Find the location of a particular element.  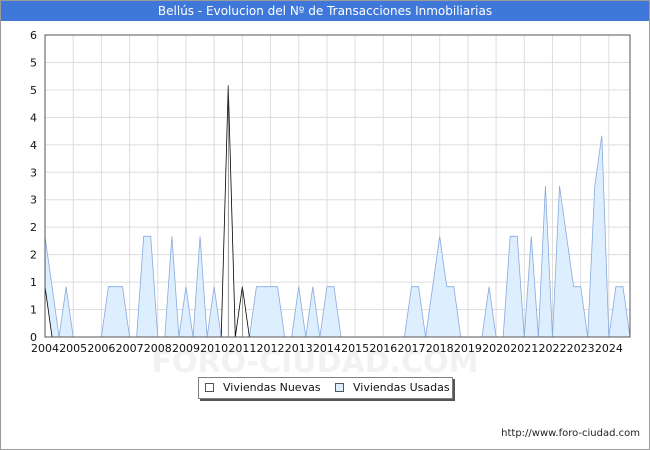

x-tick-label: 2011 is located at coordinates (242, 348).